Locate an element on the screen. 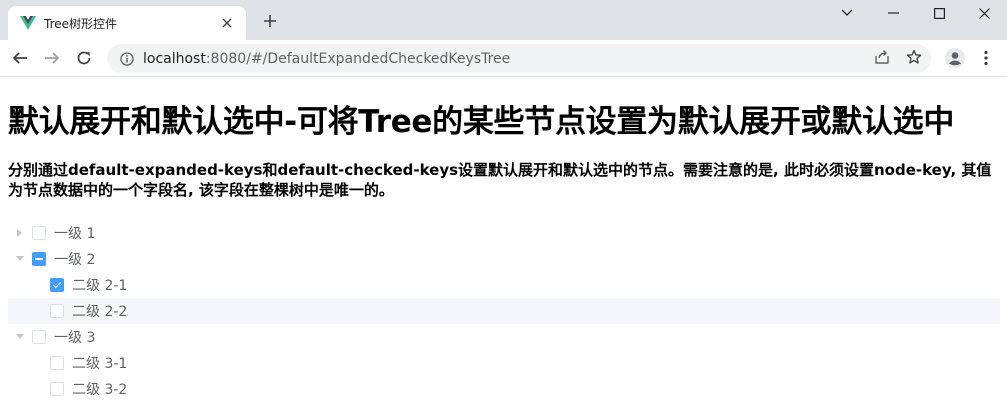  maximize-icon is located at coordinates (939, 13).